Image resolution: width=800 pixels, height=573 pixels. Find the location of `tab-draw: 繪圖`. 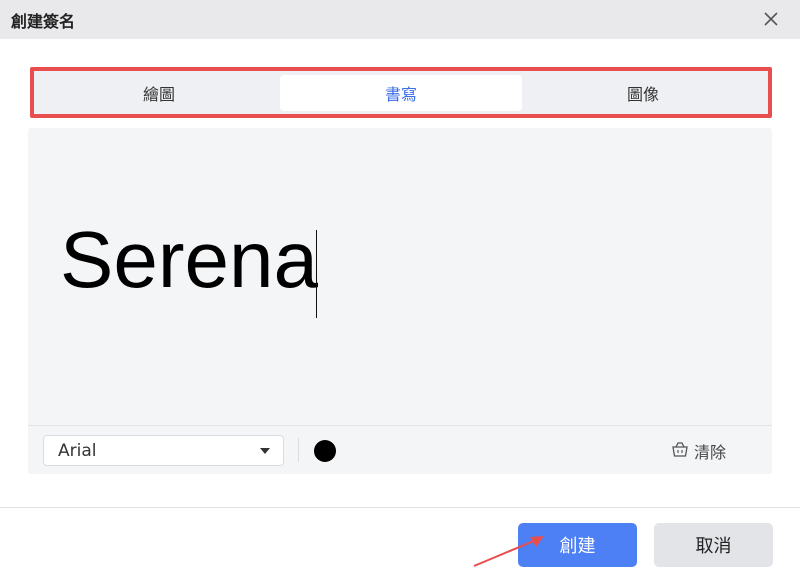

tab-draw: 繪圖 is located at coordinates (159, 93).